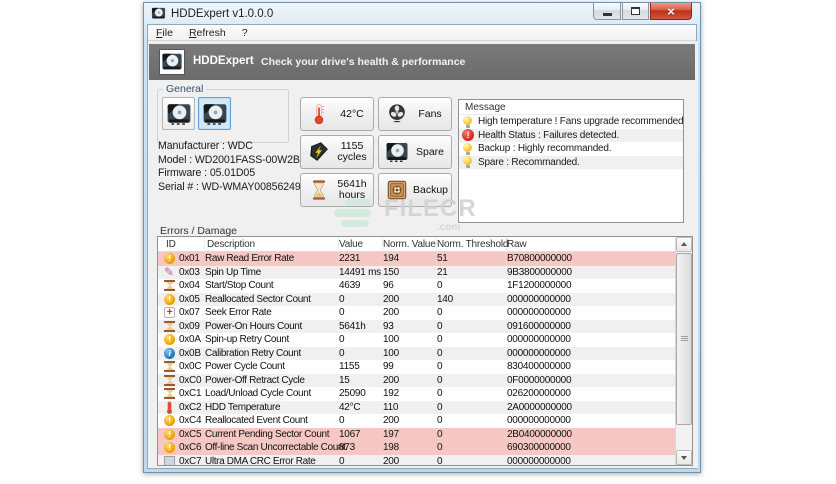  I want to click on backup-button: Backup, so click(415, 190).